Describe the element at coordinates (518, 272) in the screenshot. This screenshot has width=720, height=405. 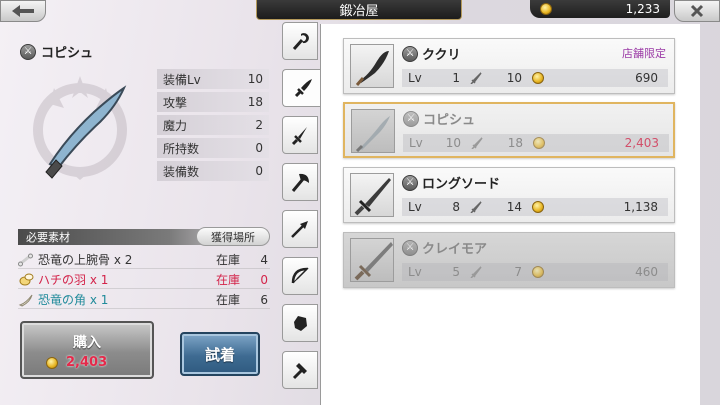
I see `attack-value: 7` at that location.